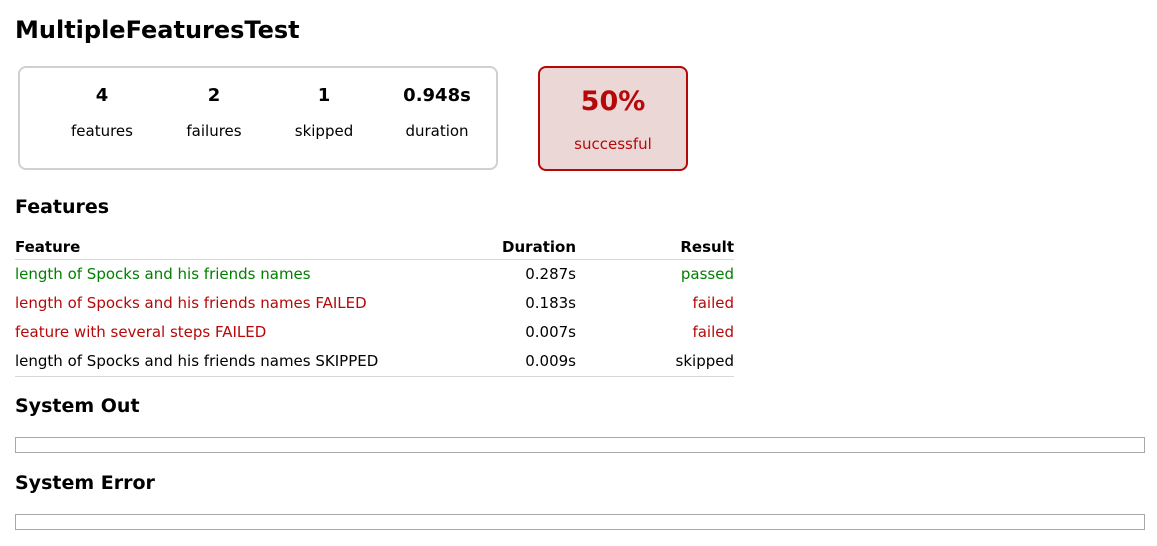  I want to click on counter-label: duration, so click(437, 131).